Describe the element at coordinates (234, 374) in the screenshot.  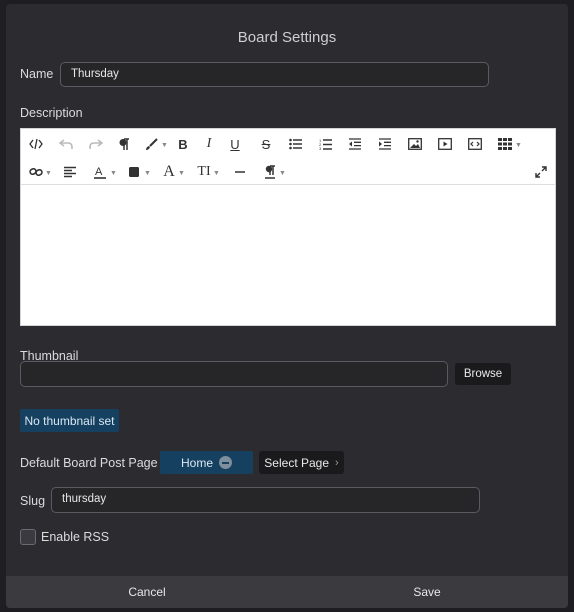
I see `thumbnail-input` at that location.